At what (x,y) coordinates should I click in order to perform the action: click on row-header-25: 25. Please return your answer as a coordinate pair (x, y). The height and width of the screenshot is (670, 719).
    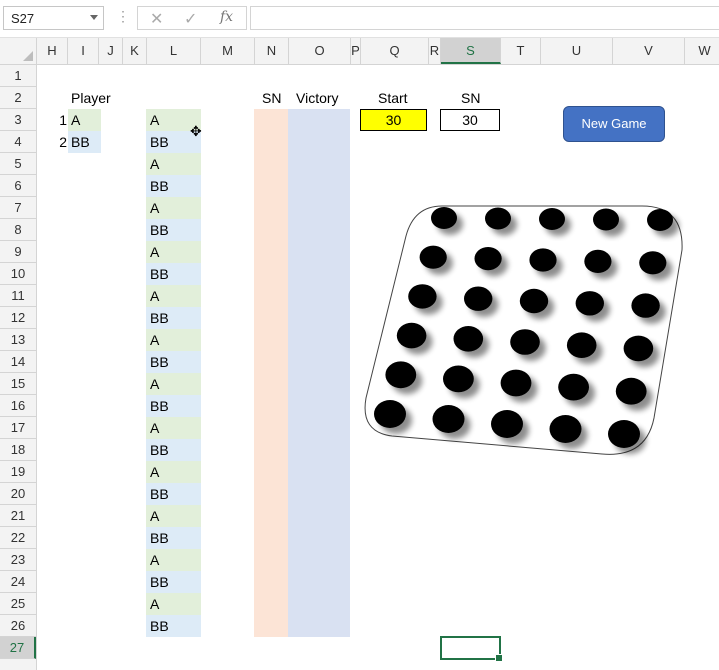
    Looking at the image, I should click on (18, 604).